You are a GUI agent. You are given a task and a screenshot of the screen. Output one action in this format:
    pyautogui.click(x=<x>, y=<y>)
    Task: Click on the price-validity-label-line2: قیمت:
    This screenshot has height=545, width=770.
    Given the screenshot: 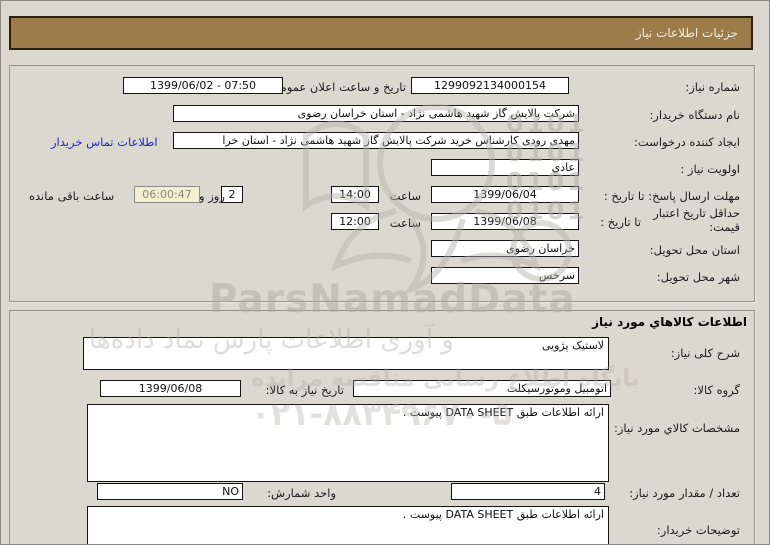 What is the action you would take?
    pyautogui.click(x=724, y=227)
    